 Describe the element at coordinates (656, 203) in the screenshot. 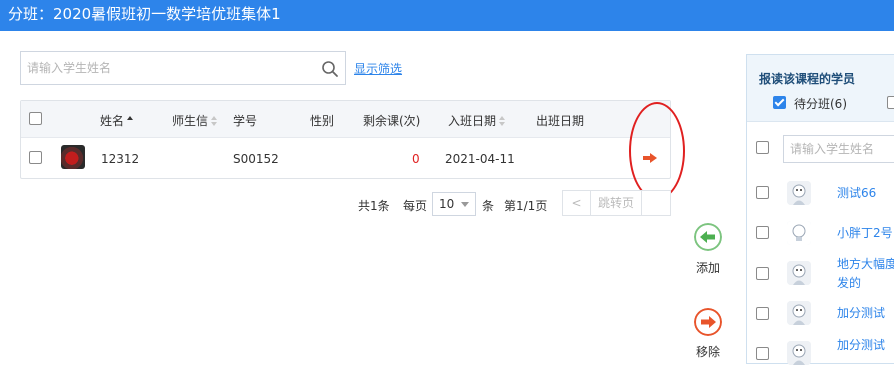

I see `next-page-button` at that location.